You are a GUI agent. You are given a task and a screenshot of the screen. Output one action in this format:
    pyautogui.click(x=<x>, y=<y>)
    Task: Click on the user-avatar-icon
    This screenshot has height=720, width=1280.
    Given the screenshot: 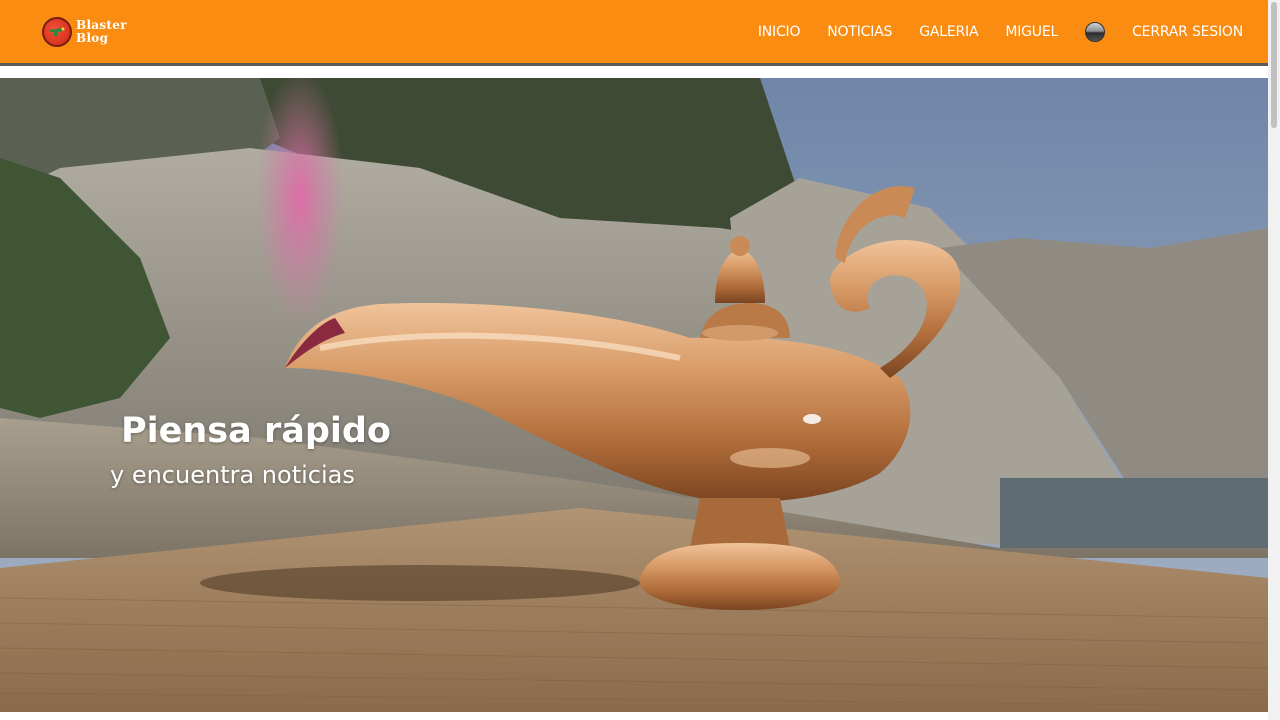 What is the action you would take?
    pyautogui.click(x=1095, y=31)
    